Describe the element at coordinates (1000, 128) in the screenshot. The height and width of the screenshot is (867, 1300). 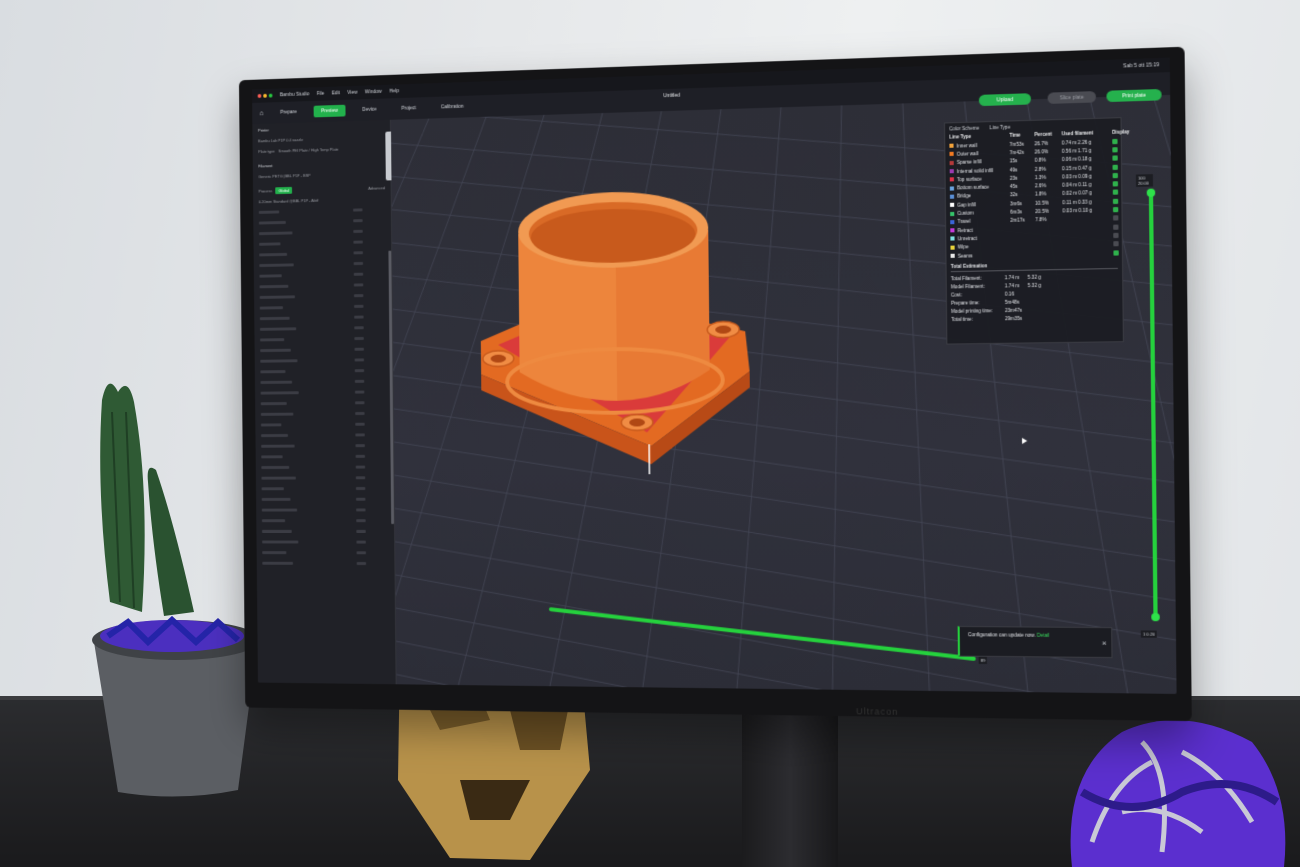
I see `color-scheme-dropdown: Line Type` at that location.